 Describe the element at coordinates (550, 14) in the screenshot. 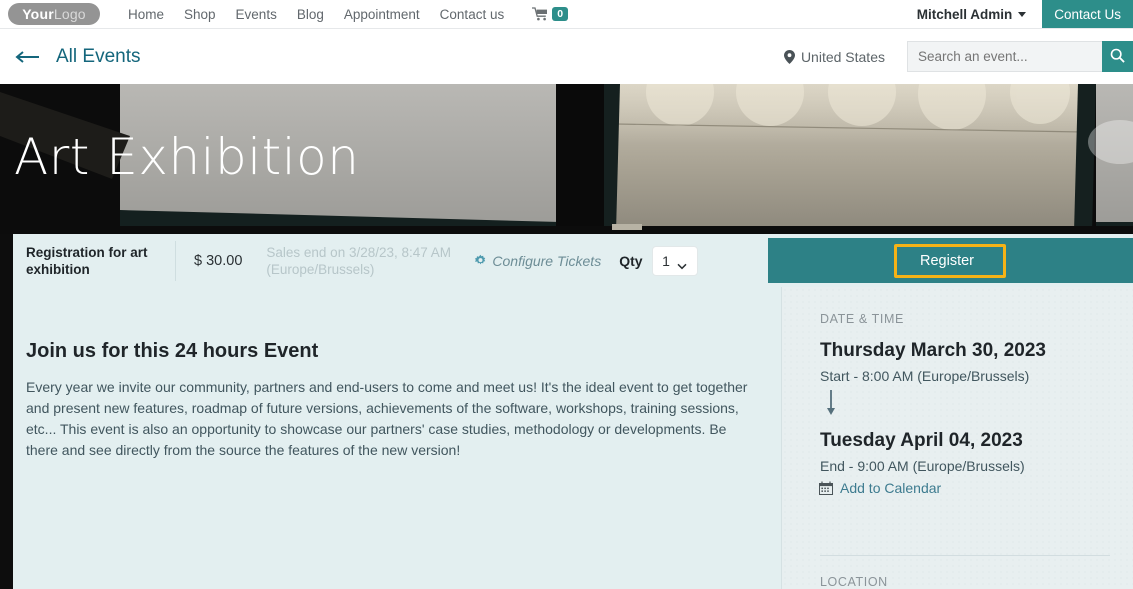

I see `cart-widget: 0` at that location.